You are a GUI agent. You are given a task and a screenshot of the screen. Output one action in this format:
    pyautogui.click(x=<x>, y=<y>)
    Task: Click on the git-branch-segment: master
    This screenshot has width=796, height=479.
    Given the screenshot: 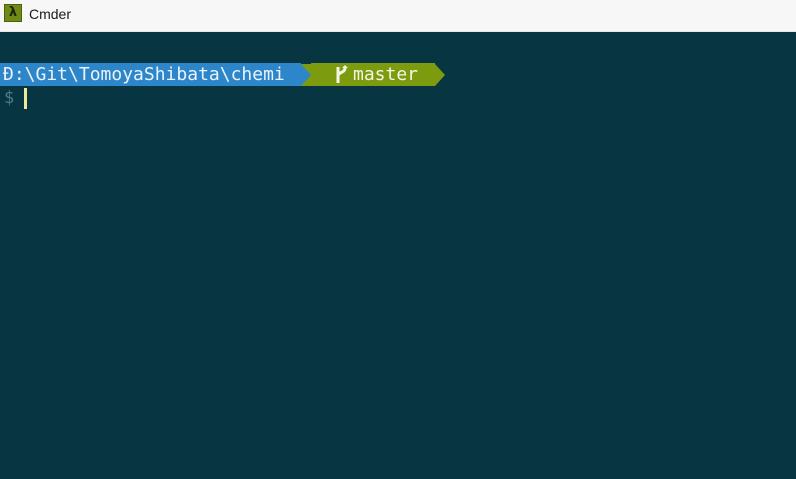 What is the action you would take?
    pyautogui.click(x=373, y=74)
    